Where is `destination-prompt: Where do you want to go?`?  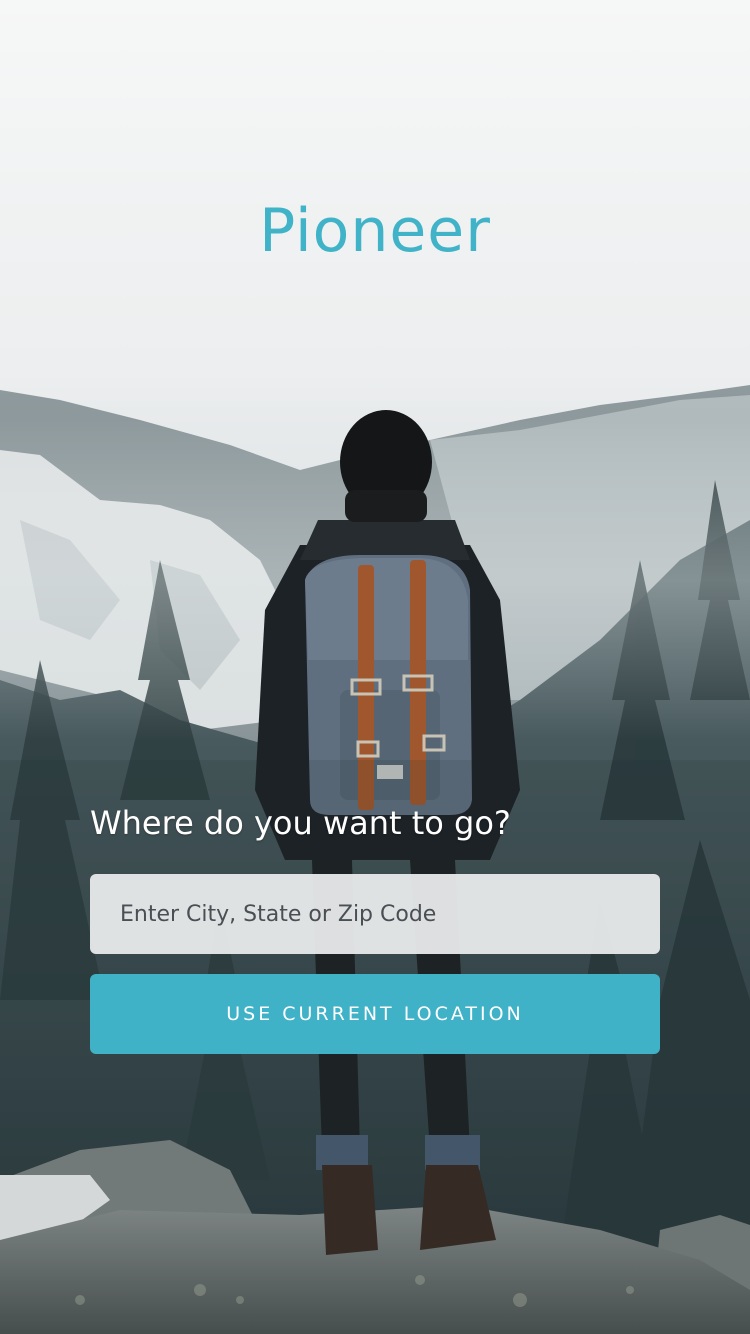
destination-prompt: Where do you want to go? is located at coordinates (300, 823).